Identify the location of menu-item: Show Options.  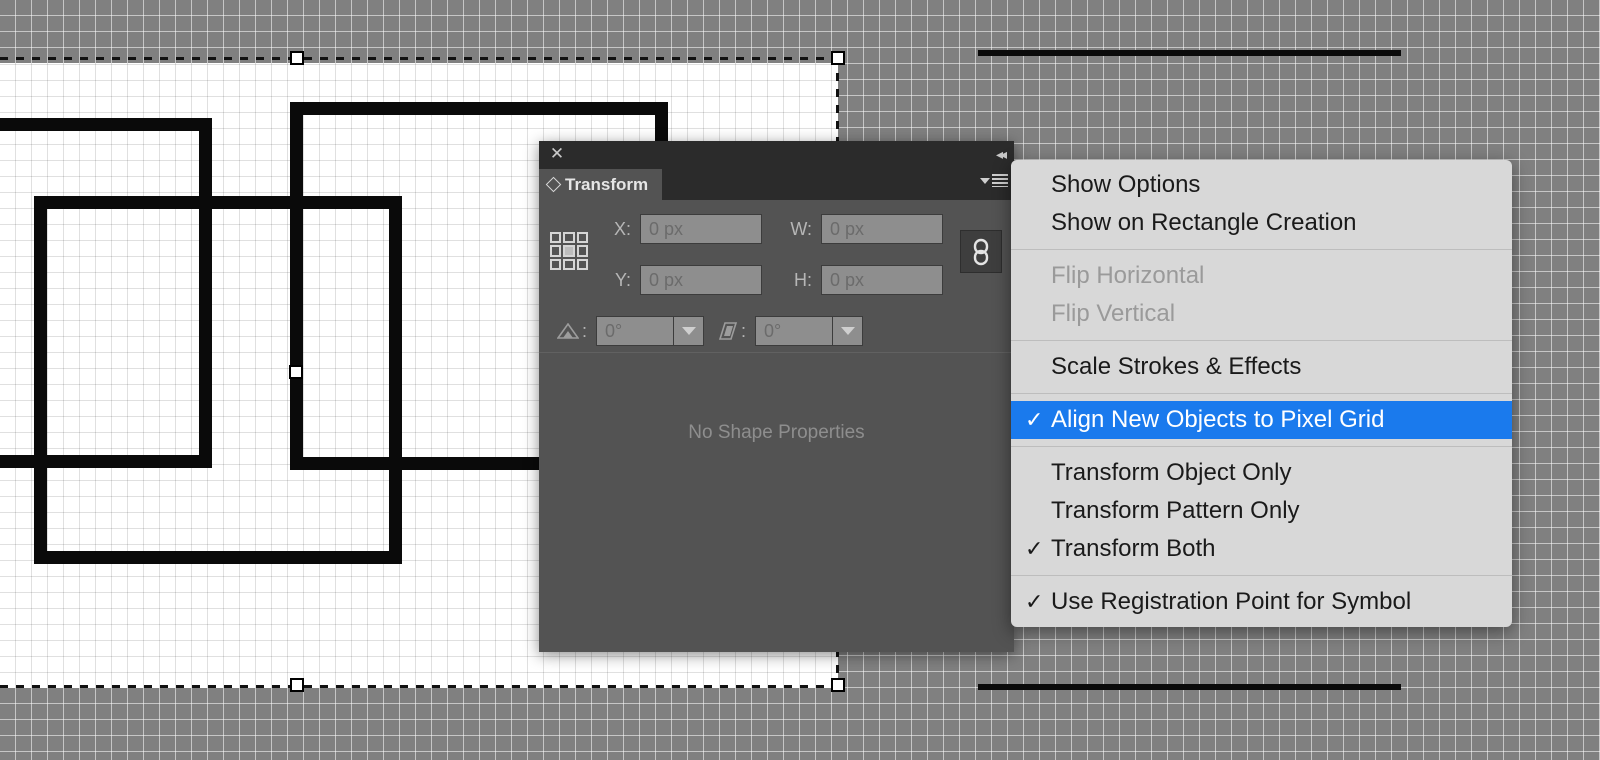
(1261, 185).